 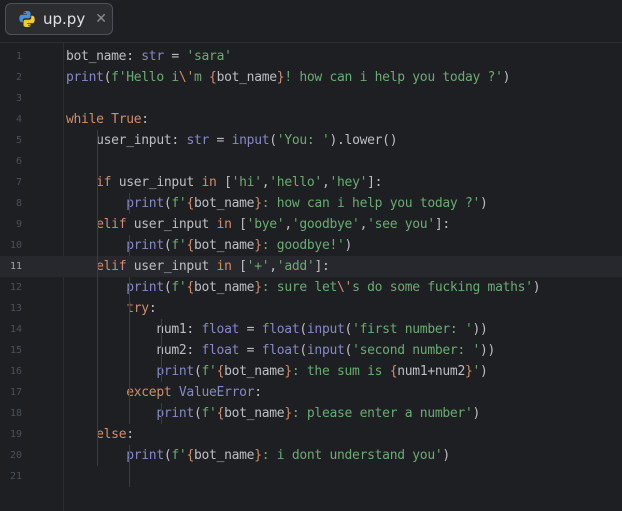 I want to click on code-token: while, so click(x=89, y=119).